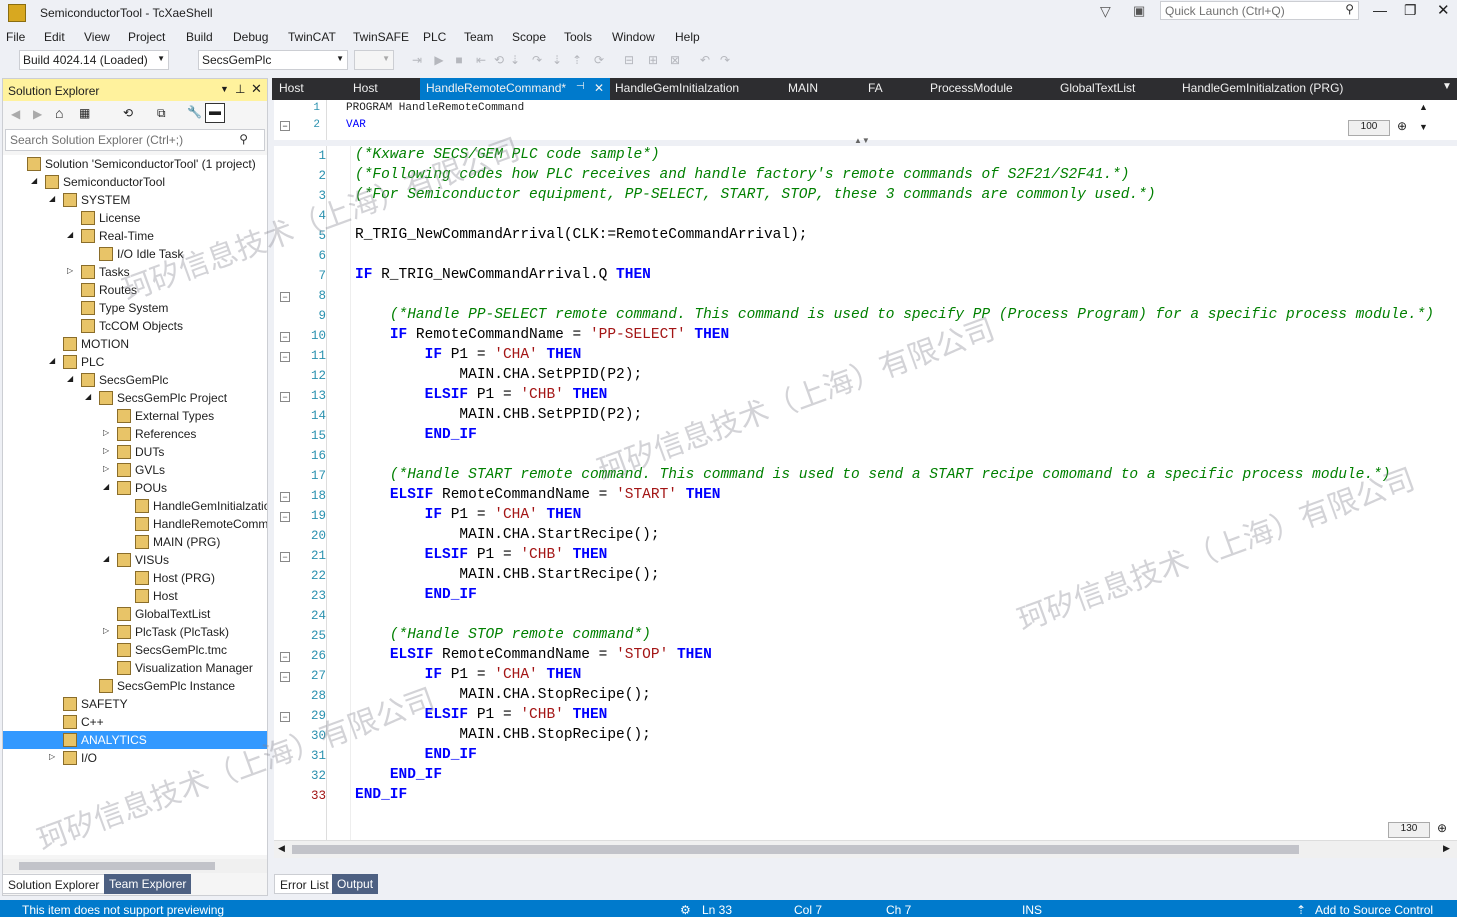  Describe the element at coordinates (459, 60) in the screenshot. I see `stop-icon: ■` at that location.